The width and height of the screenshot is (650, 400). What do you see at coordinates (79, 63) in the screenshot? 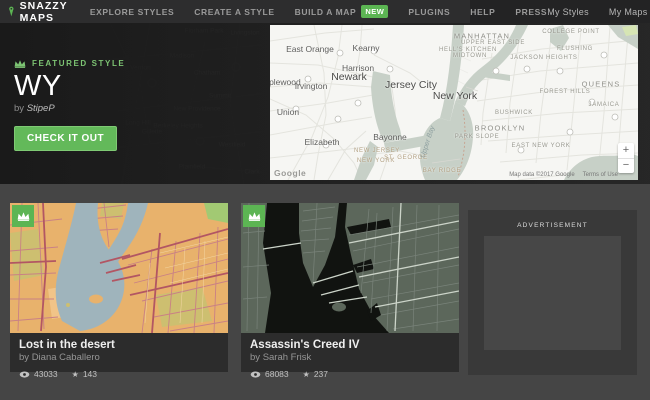
I see `featured-style-label: FEATURED STYLE` at bounding box center [79, 63].